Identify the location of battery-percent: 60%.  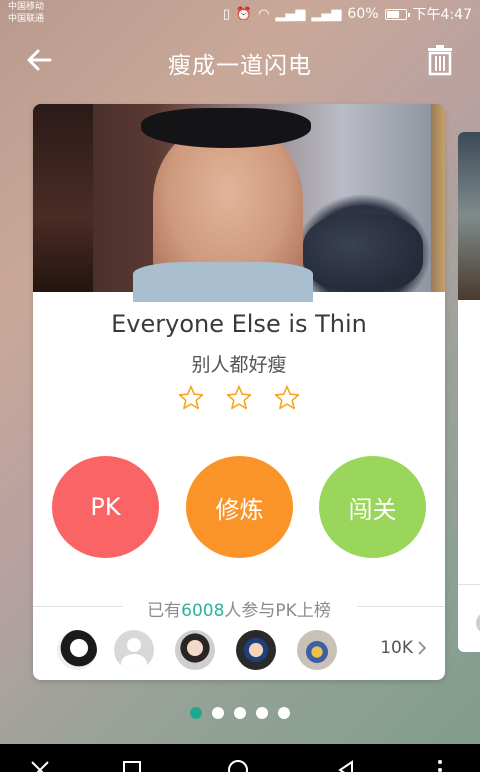
(363, 14).